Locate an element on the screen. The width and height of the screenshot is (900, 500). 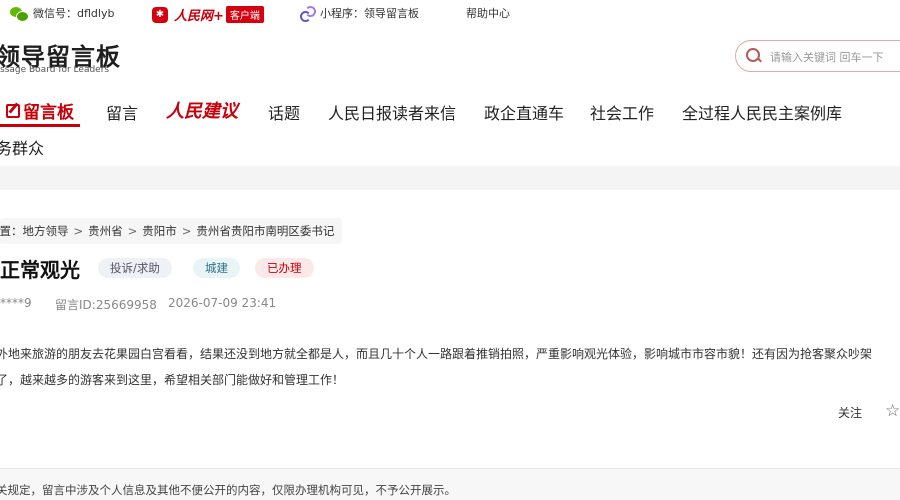
wechat-account: 微信号：dfldlyb is located at coordinates (62, 13).